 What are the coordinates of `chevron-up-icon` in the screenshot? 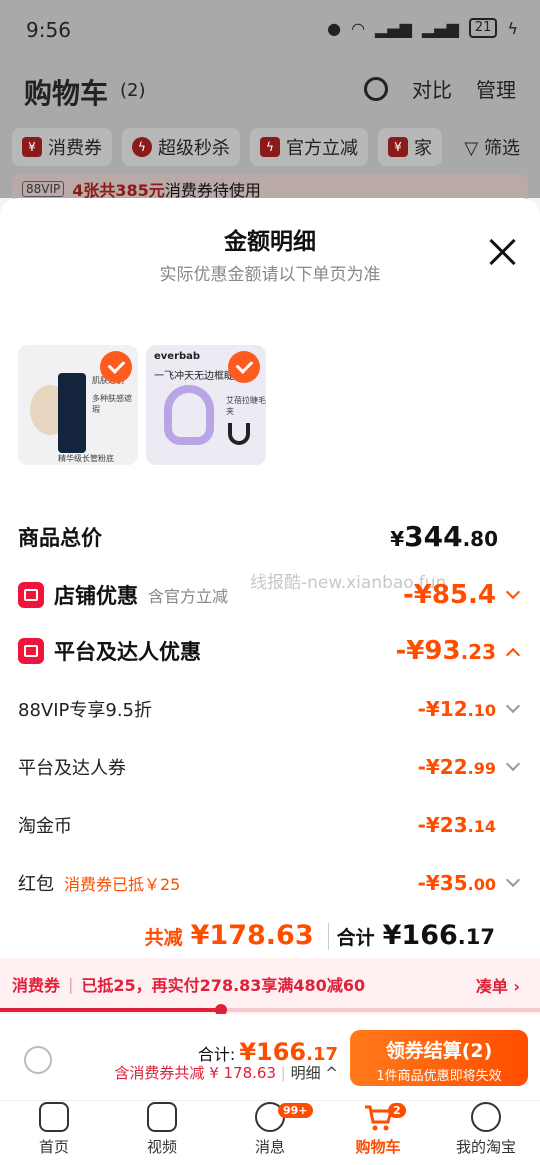 It's located at (513, 655).